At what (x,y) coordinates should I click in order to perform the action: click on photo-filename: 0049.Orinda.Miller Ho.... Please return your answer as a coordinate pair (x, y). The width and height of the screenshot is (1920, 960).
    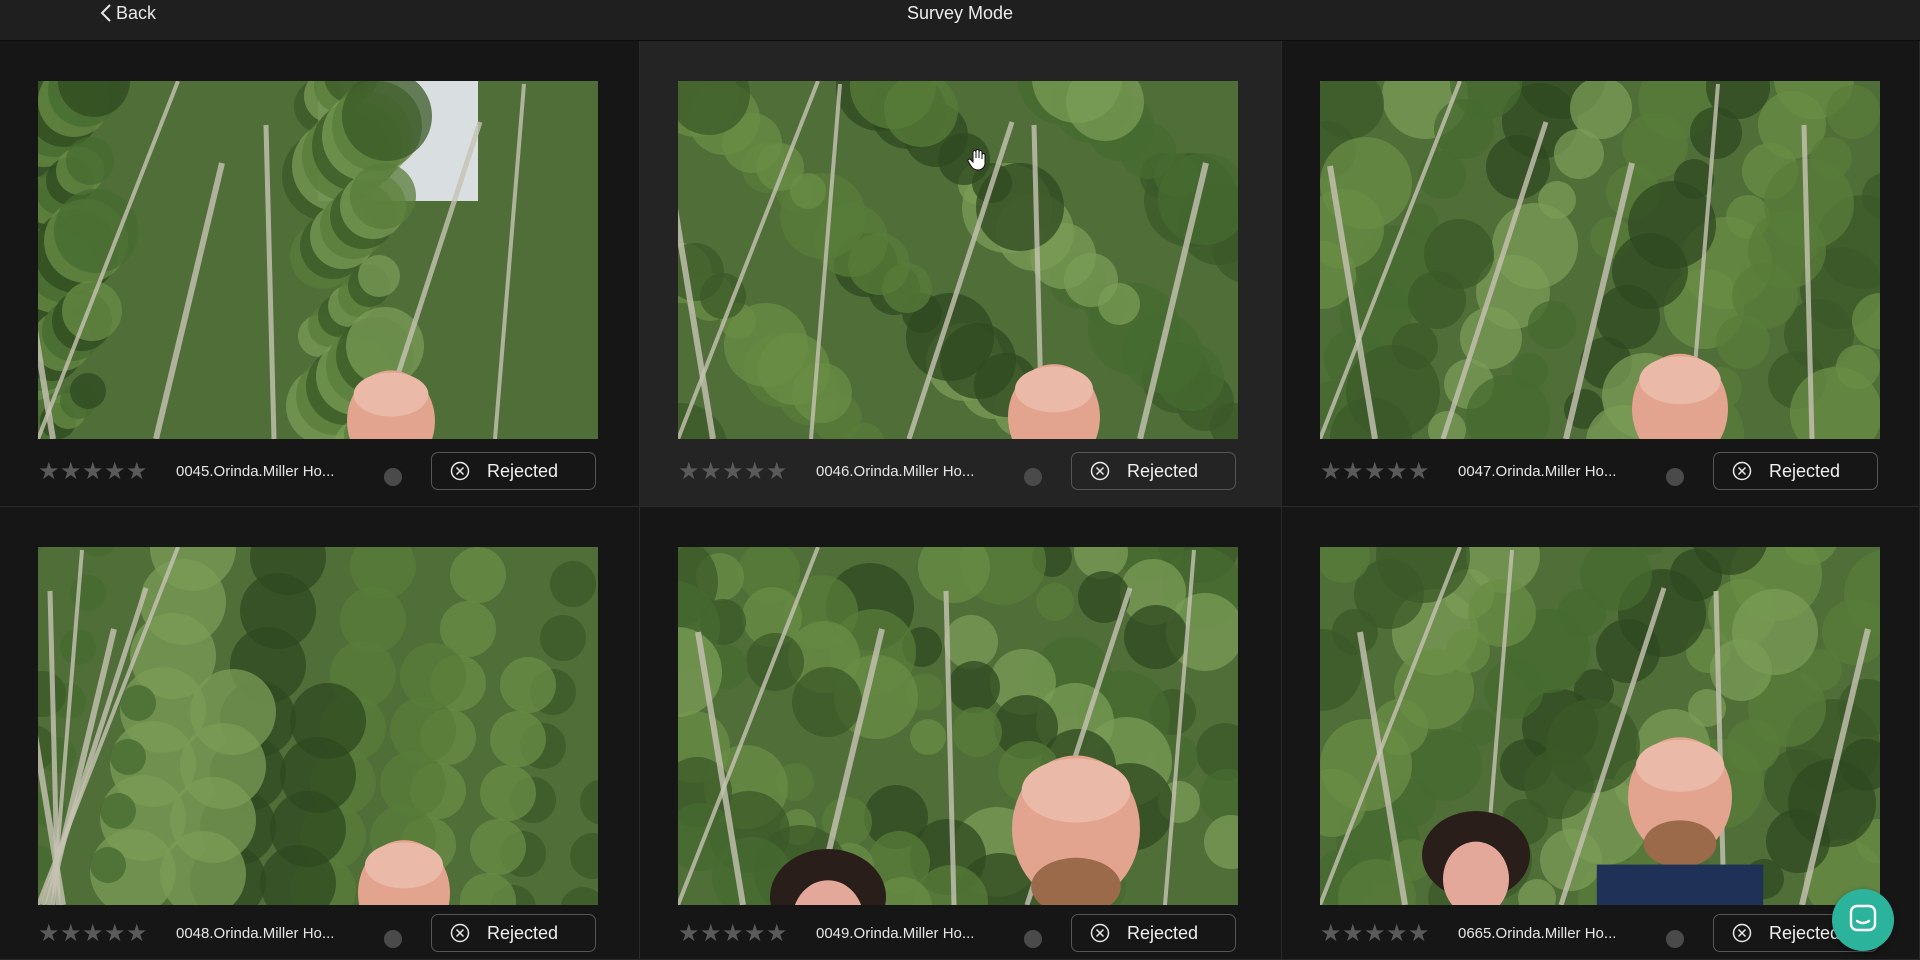
    Looking at the image, I should click on (895, 933).